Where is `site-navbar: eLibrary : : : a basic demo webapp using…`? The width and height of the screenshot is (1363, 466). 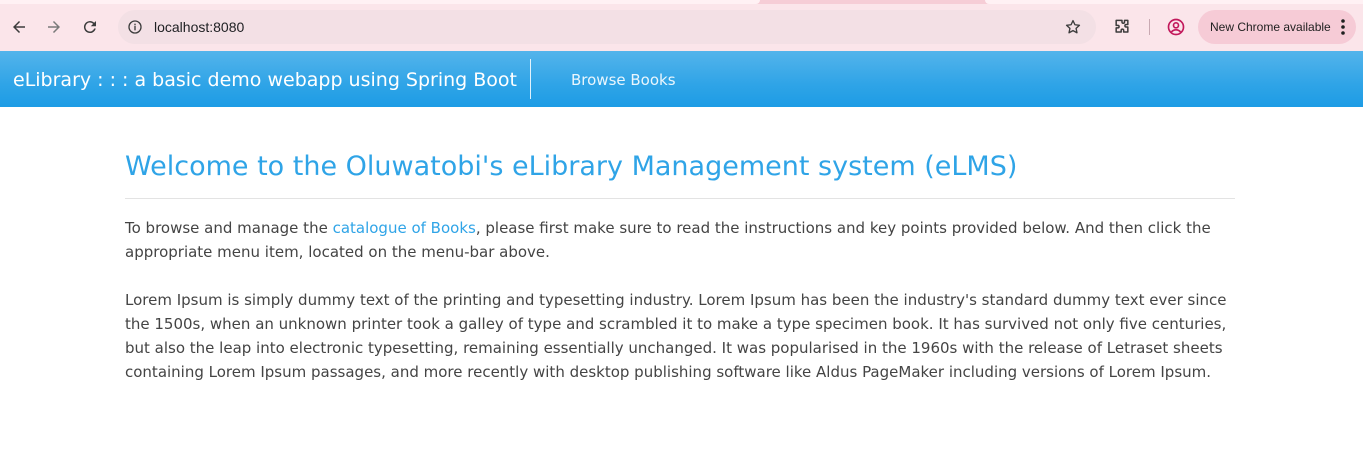
site-navbar: eLibrary : : : a basic demo webapp using… is located at coordinates (681, 79).